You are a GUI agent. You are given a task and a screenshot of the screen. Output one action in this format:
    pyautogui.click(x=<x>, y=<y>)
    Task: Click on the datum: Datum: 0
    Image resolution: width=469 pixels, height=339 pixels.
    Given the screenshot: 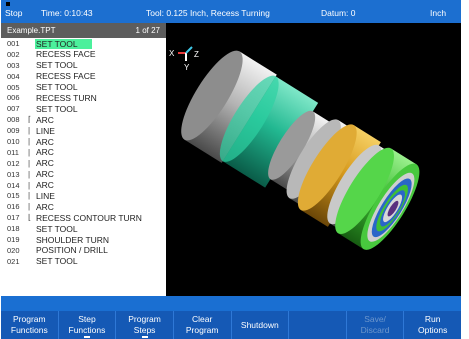 What is the action you would take?
    pyautogui.click(x=338, y=13)
    